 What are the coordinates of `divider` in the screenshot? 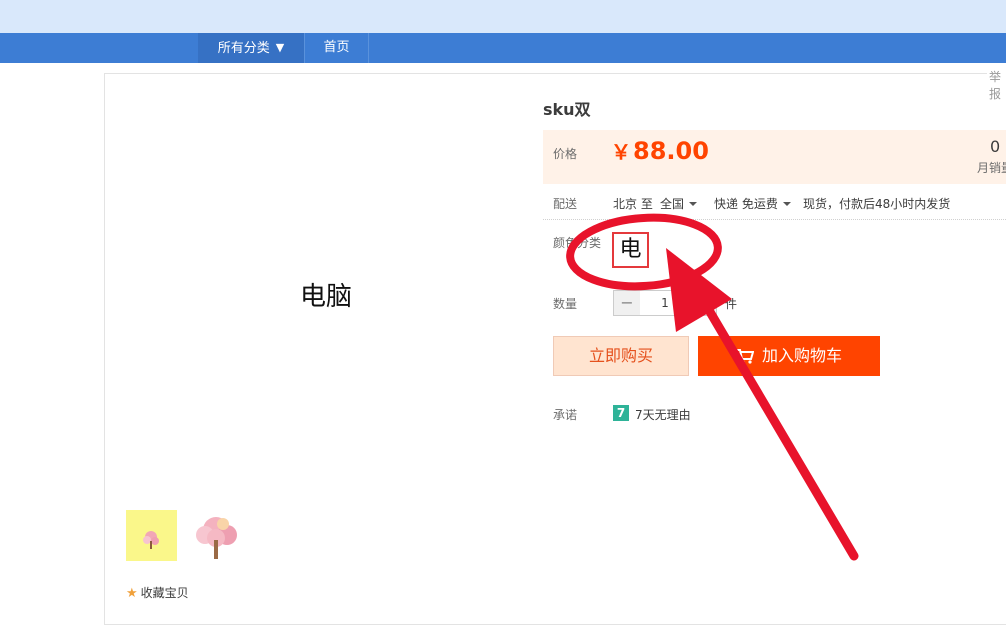 It's located at (774, 219).